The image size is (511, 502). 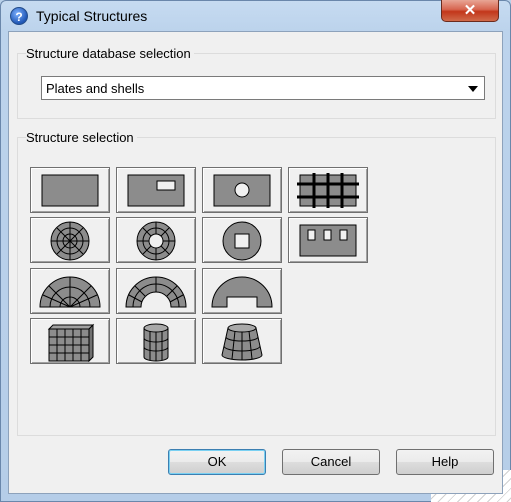 I want to click on half-ring-icon, so click(x=242, y=292).